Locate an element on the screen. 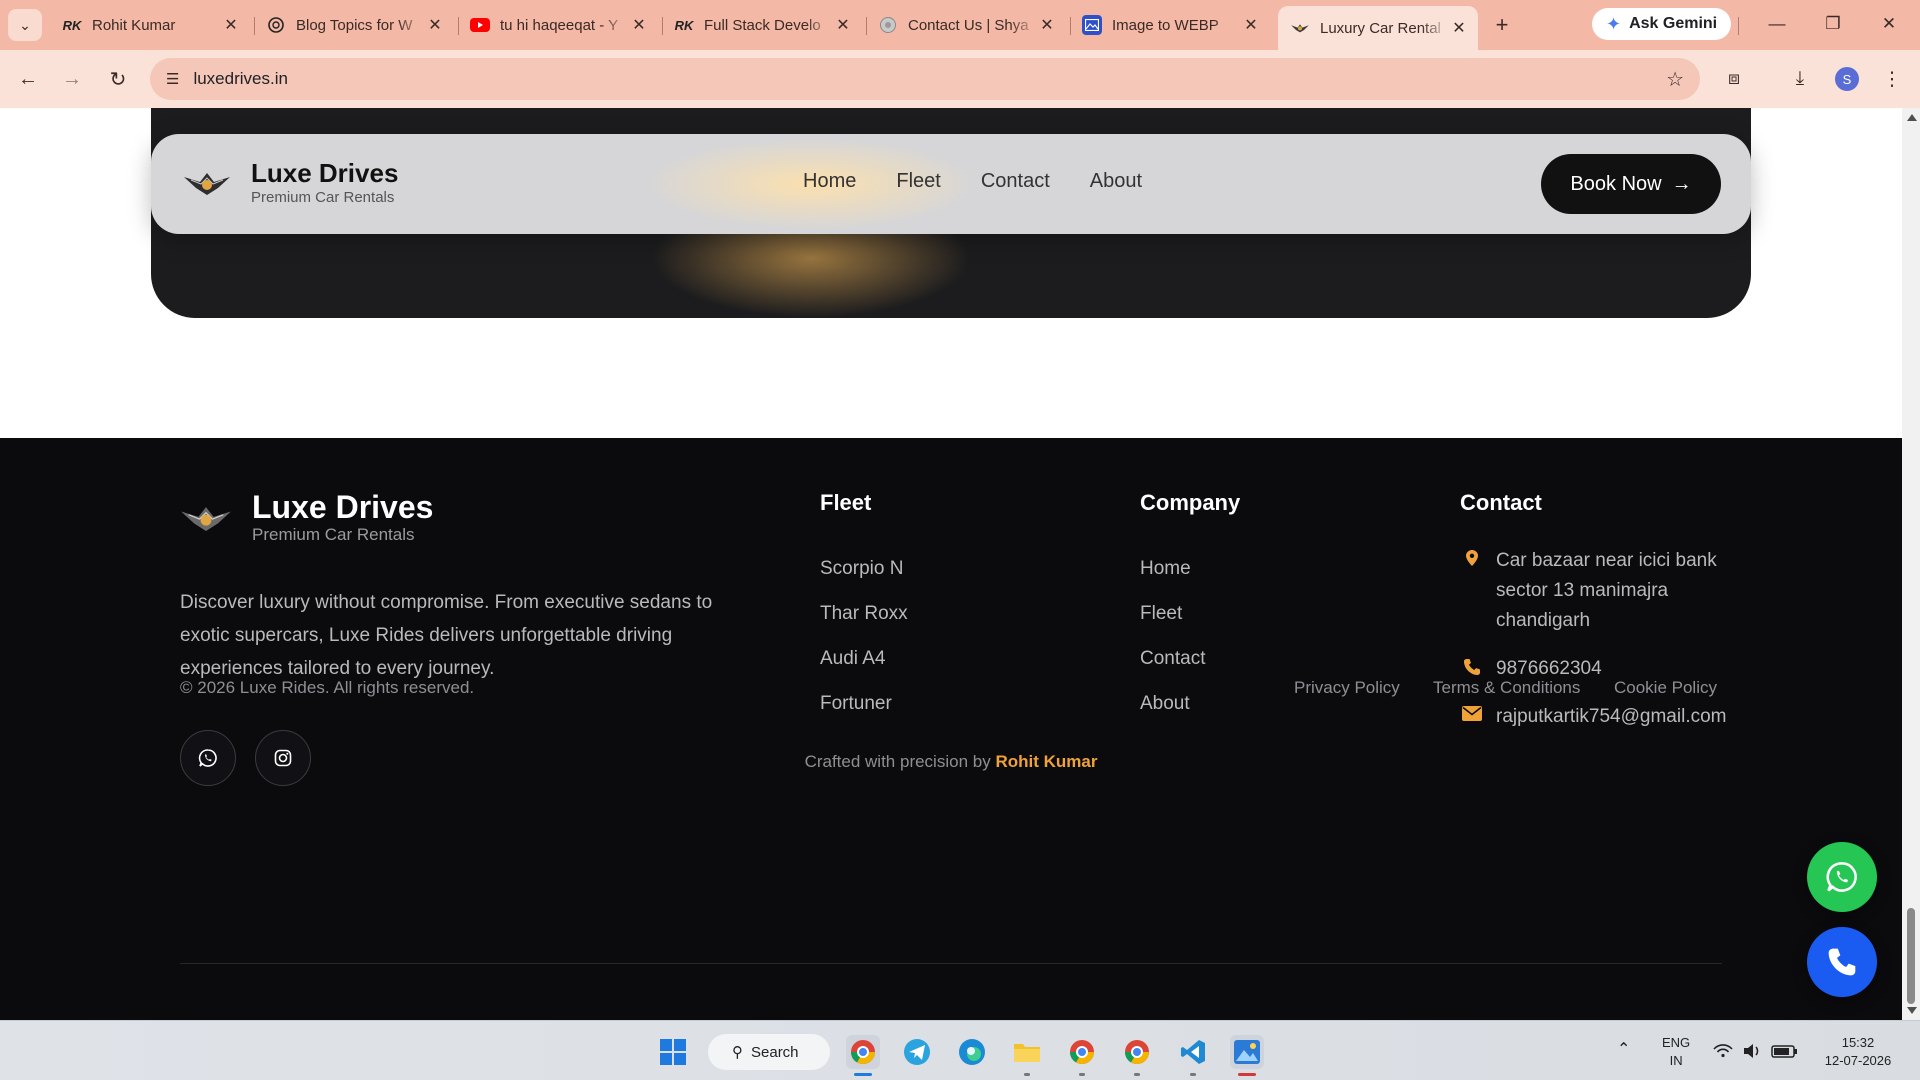 Image resolution: width=1920 pixels, height=1080 pixels. contact-email: rajputkartik754@gmail.com is located at coordinates (1610, 717).